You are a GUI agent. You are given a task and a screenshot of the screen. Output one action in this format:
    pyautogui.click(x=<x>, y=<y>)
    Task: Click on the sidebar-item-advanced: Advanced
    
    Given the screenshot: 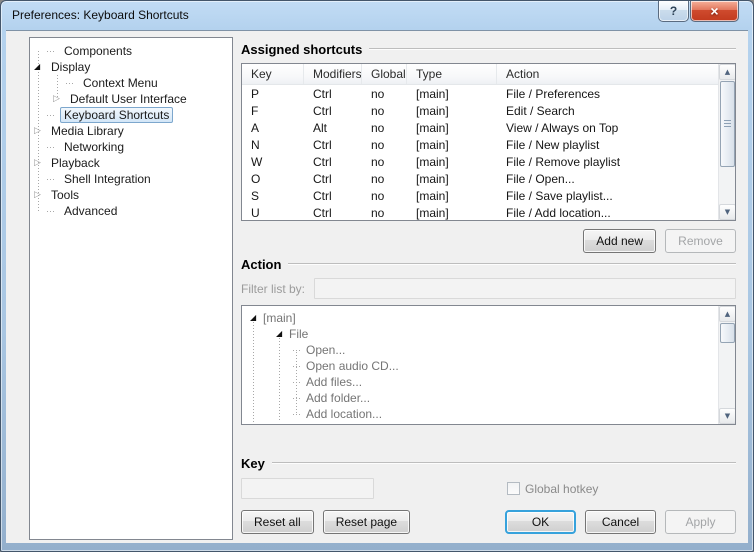 What is the action you would take?
    pyautogui.click(x=131, y=211)
    